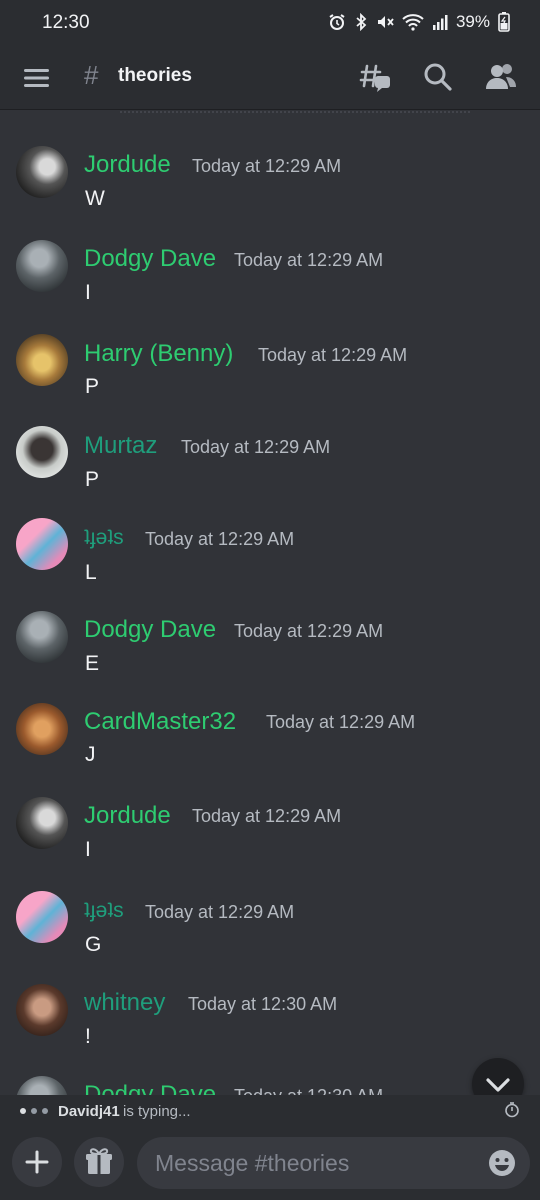 The width and height of the screenshot is (540, 1200). I want to click on typing-user: Davidj41, so click(89, 1111).